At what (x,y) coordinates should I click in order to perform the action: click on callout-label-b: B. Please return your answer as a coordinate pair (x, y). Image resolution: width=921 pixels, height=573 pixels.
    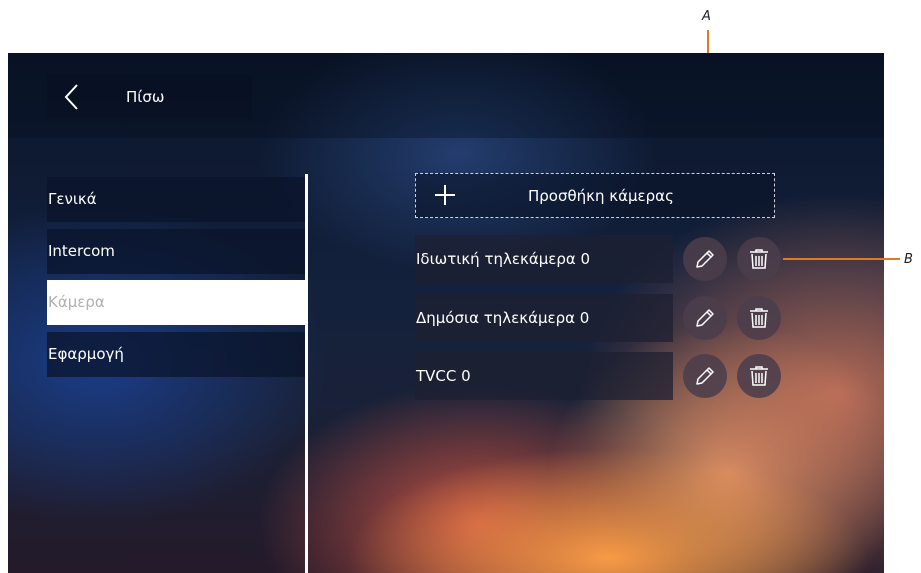
    Looking at the image, I should click on (908, 259).